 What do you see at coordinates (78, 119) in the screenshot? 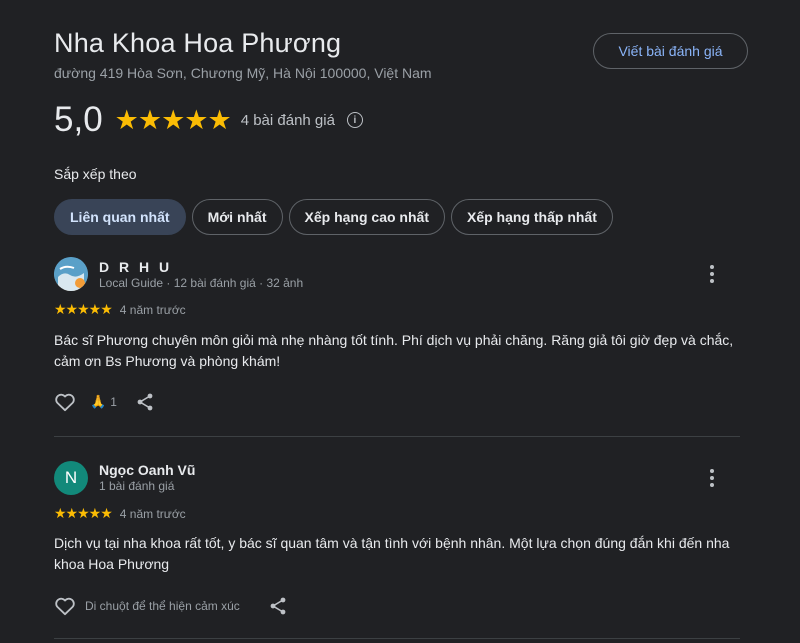
I see `rating-score: 5,0` at bounding box center [78, 119].